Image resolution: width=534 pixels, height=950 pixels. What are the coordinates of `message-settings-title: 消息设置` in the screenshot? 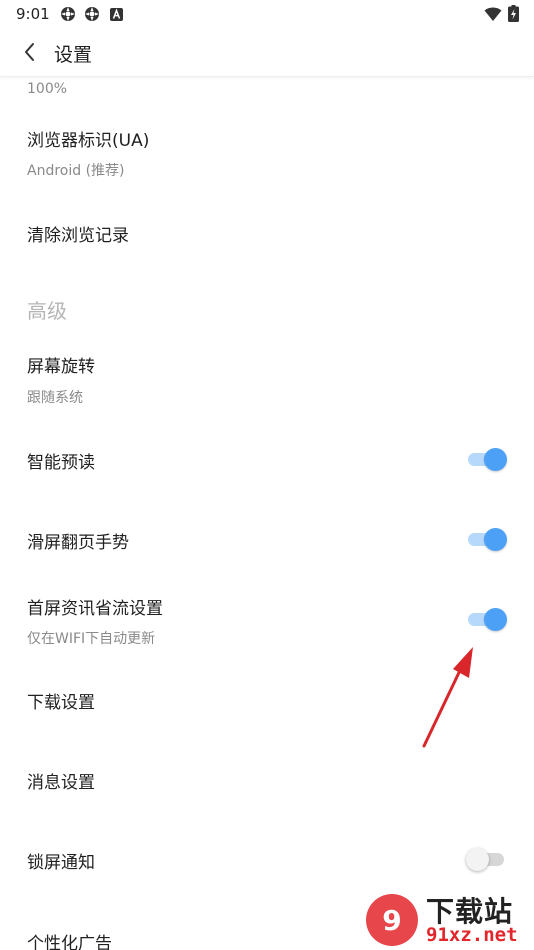 It's located at (61, 783).